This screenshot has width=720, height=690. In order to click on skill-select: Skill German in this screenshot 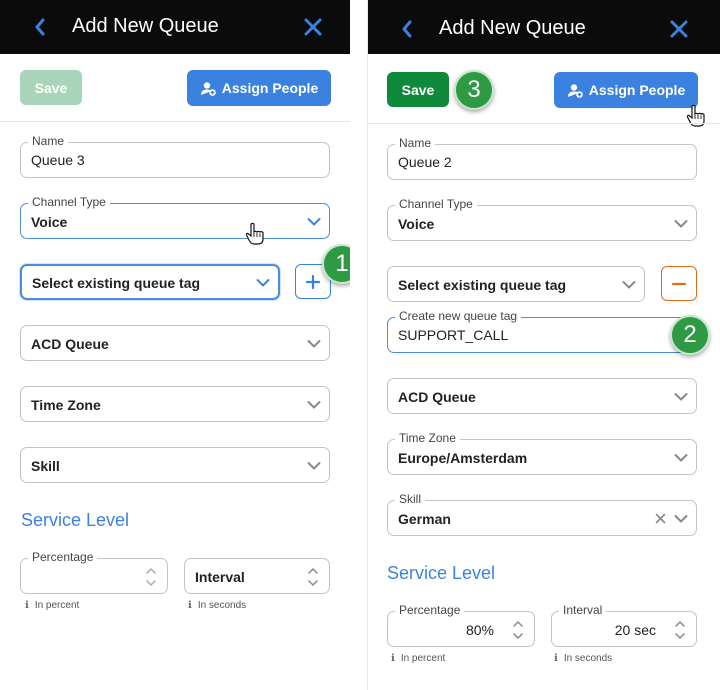, I will do `click(542, 514)`.